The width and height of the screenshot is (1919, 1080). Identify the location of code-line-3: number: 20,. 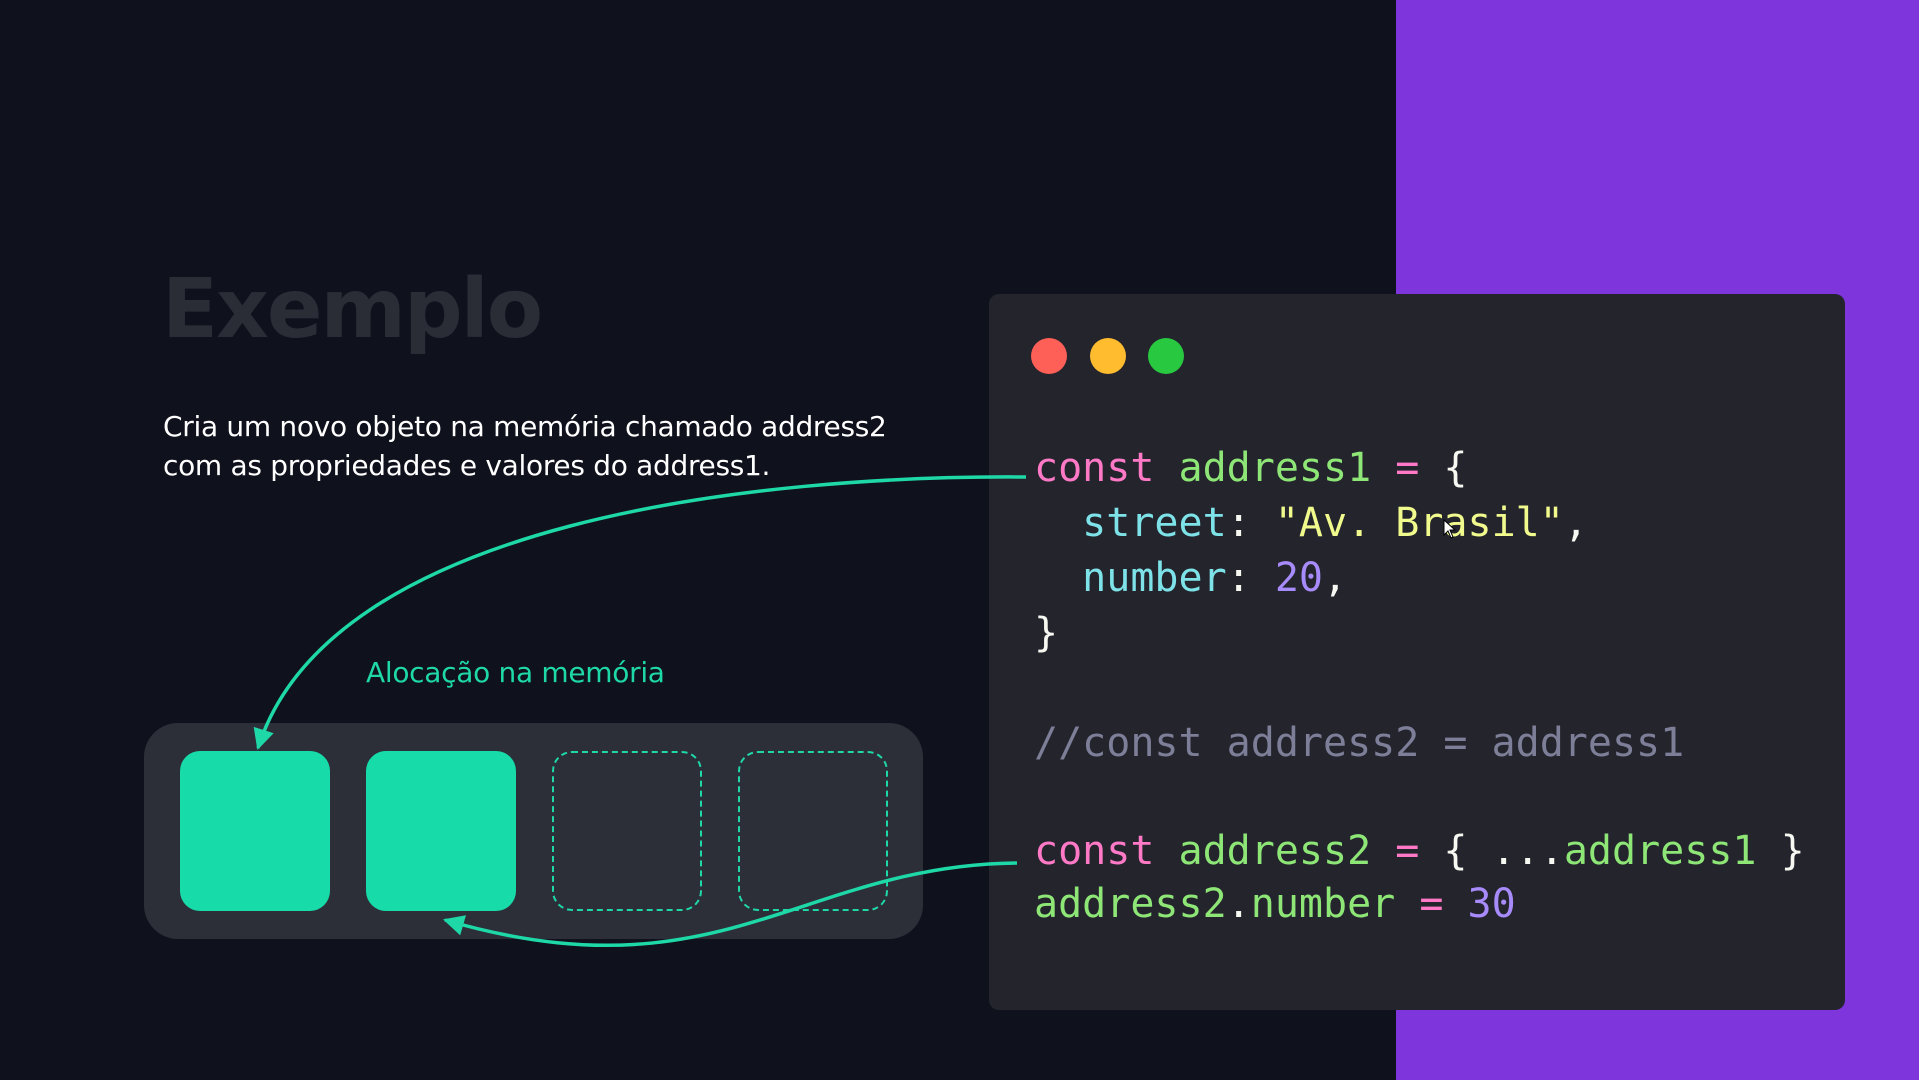
(1190, 578).